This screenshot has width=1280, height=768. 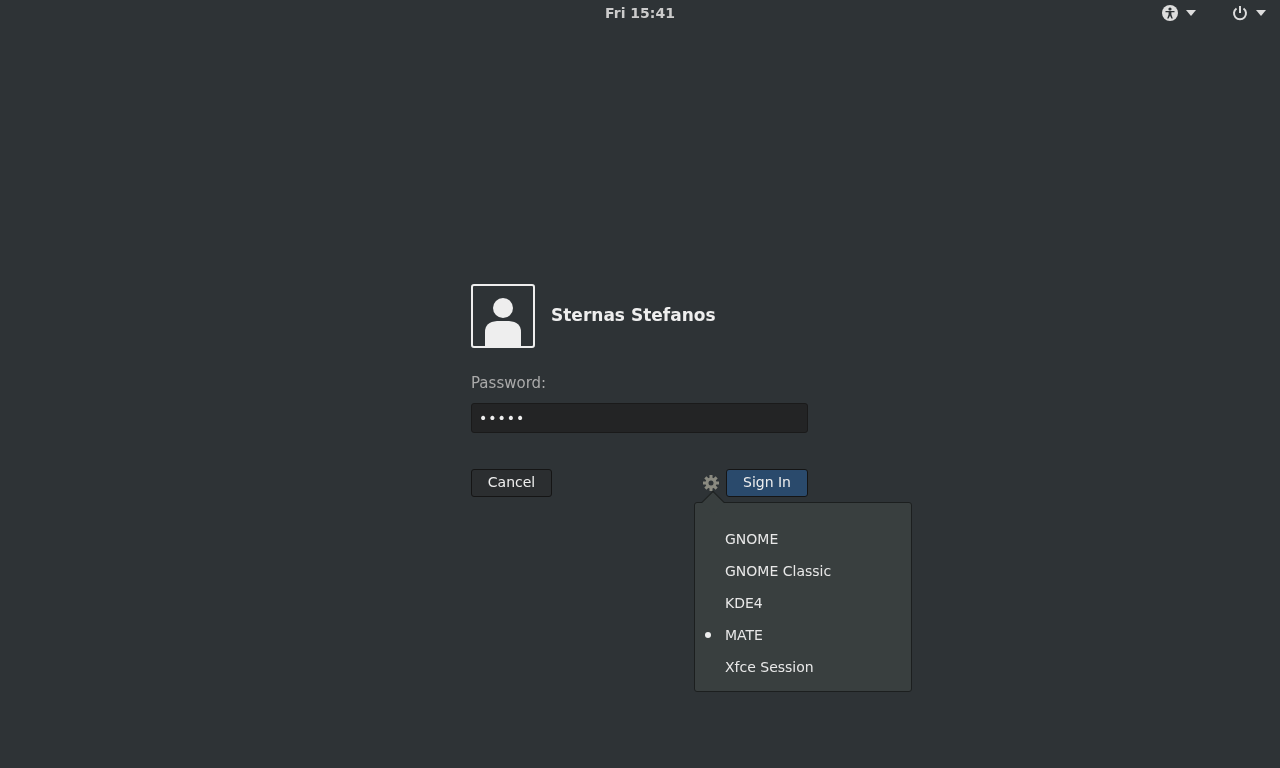 I want to click on session-item: Xfce Session, so click(x=803, y=667).